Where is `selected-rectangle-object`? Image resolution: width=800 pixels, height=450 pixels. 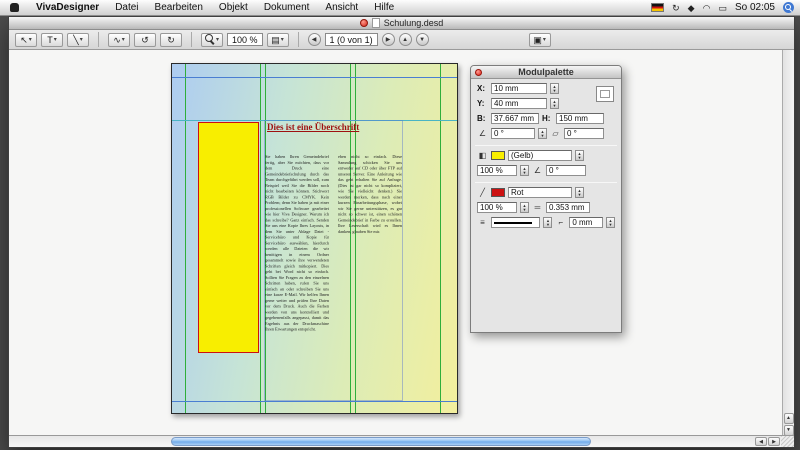
selected-rectangle-object is located at coordinates (228, 237).